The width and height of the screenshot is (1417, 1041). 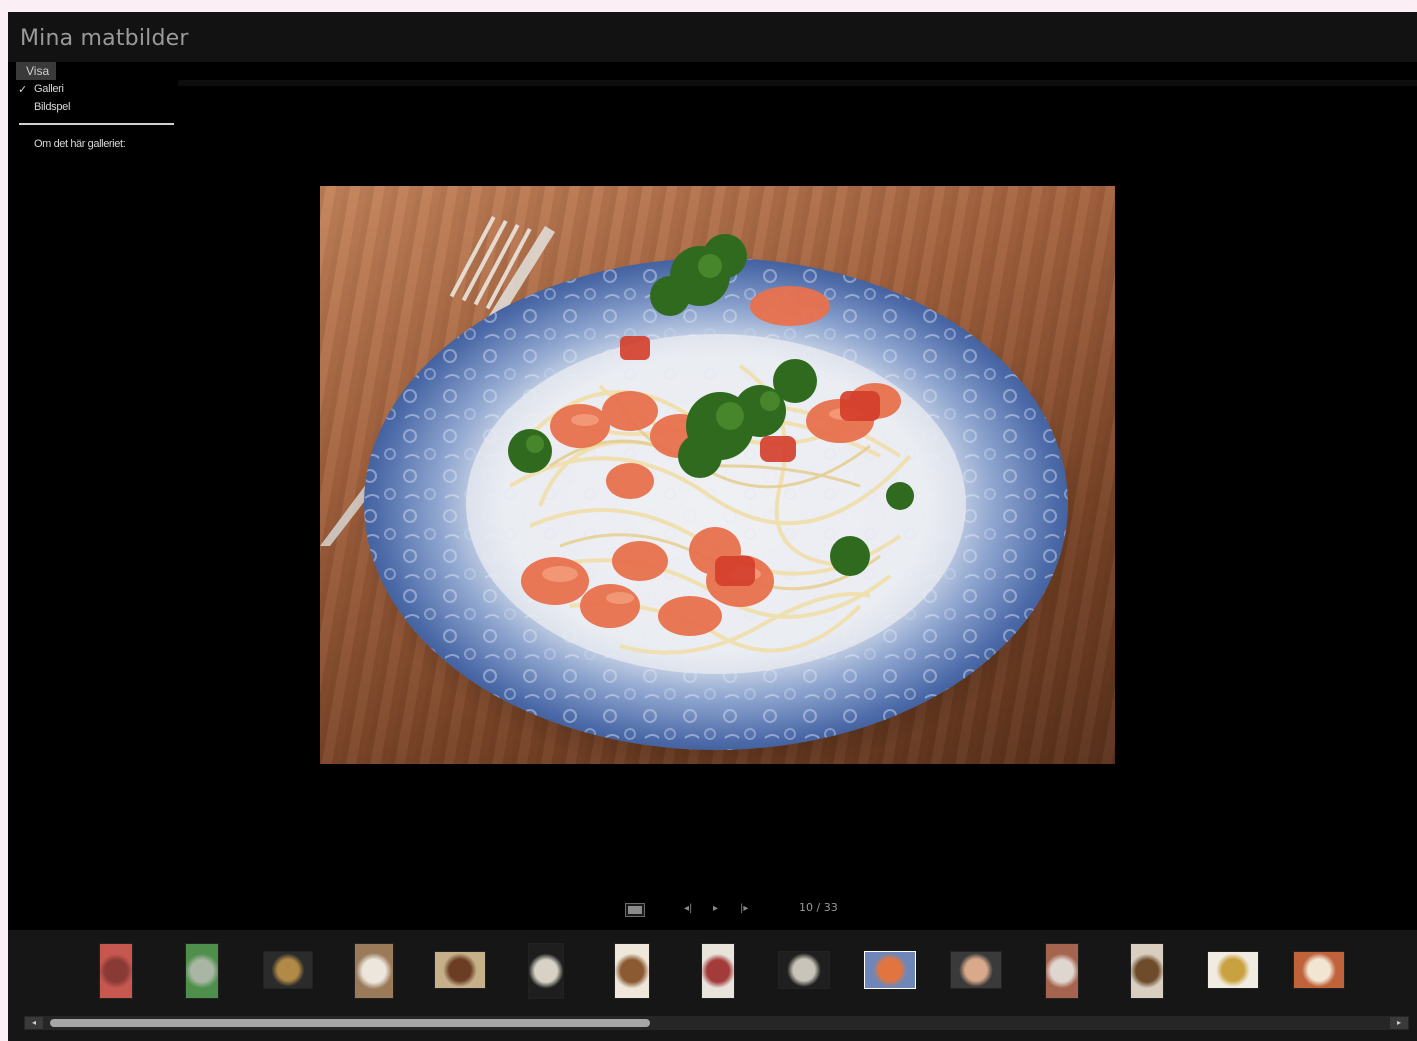 What do you see at coordinates (688, 908) in the screenshot?
I see `previous-icon: ◂|` at bounding box center [688, 908].